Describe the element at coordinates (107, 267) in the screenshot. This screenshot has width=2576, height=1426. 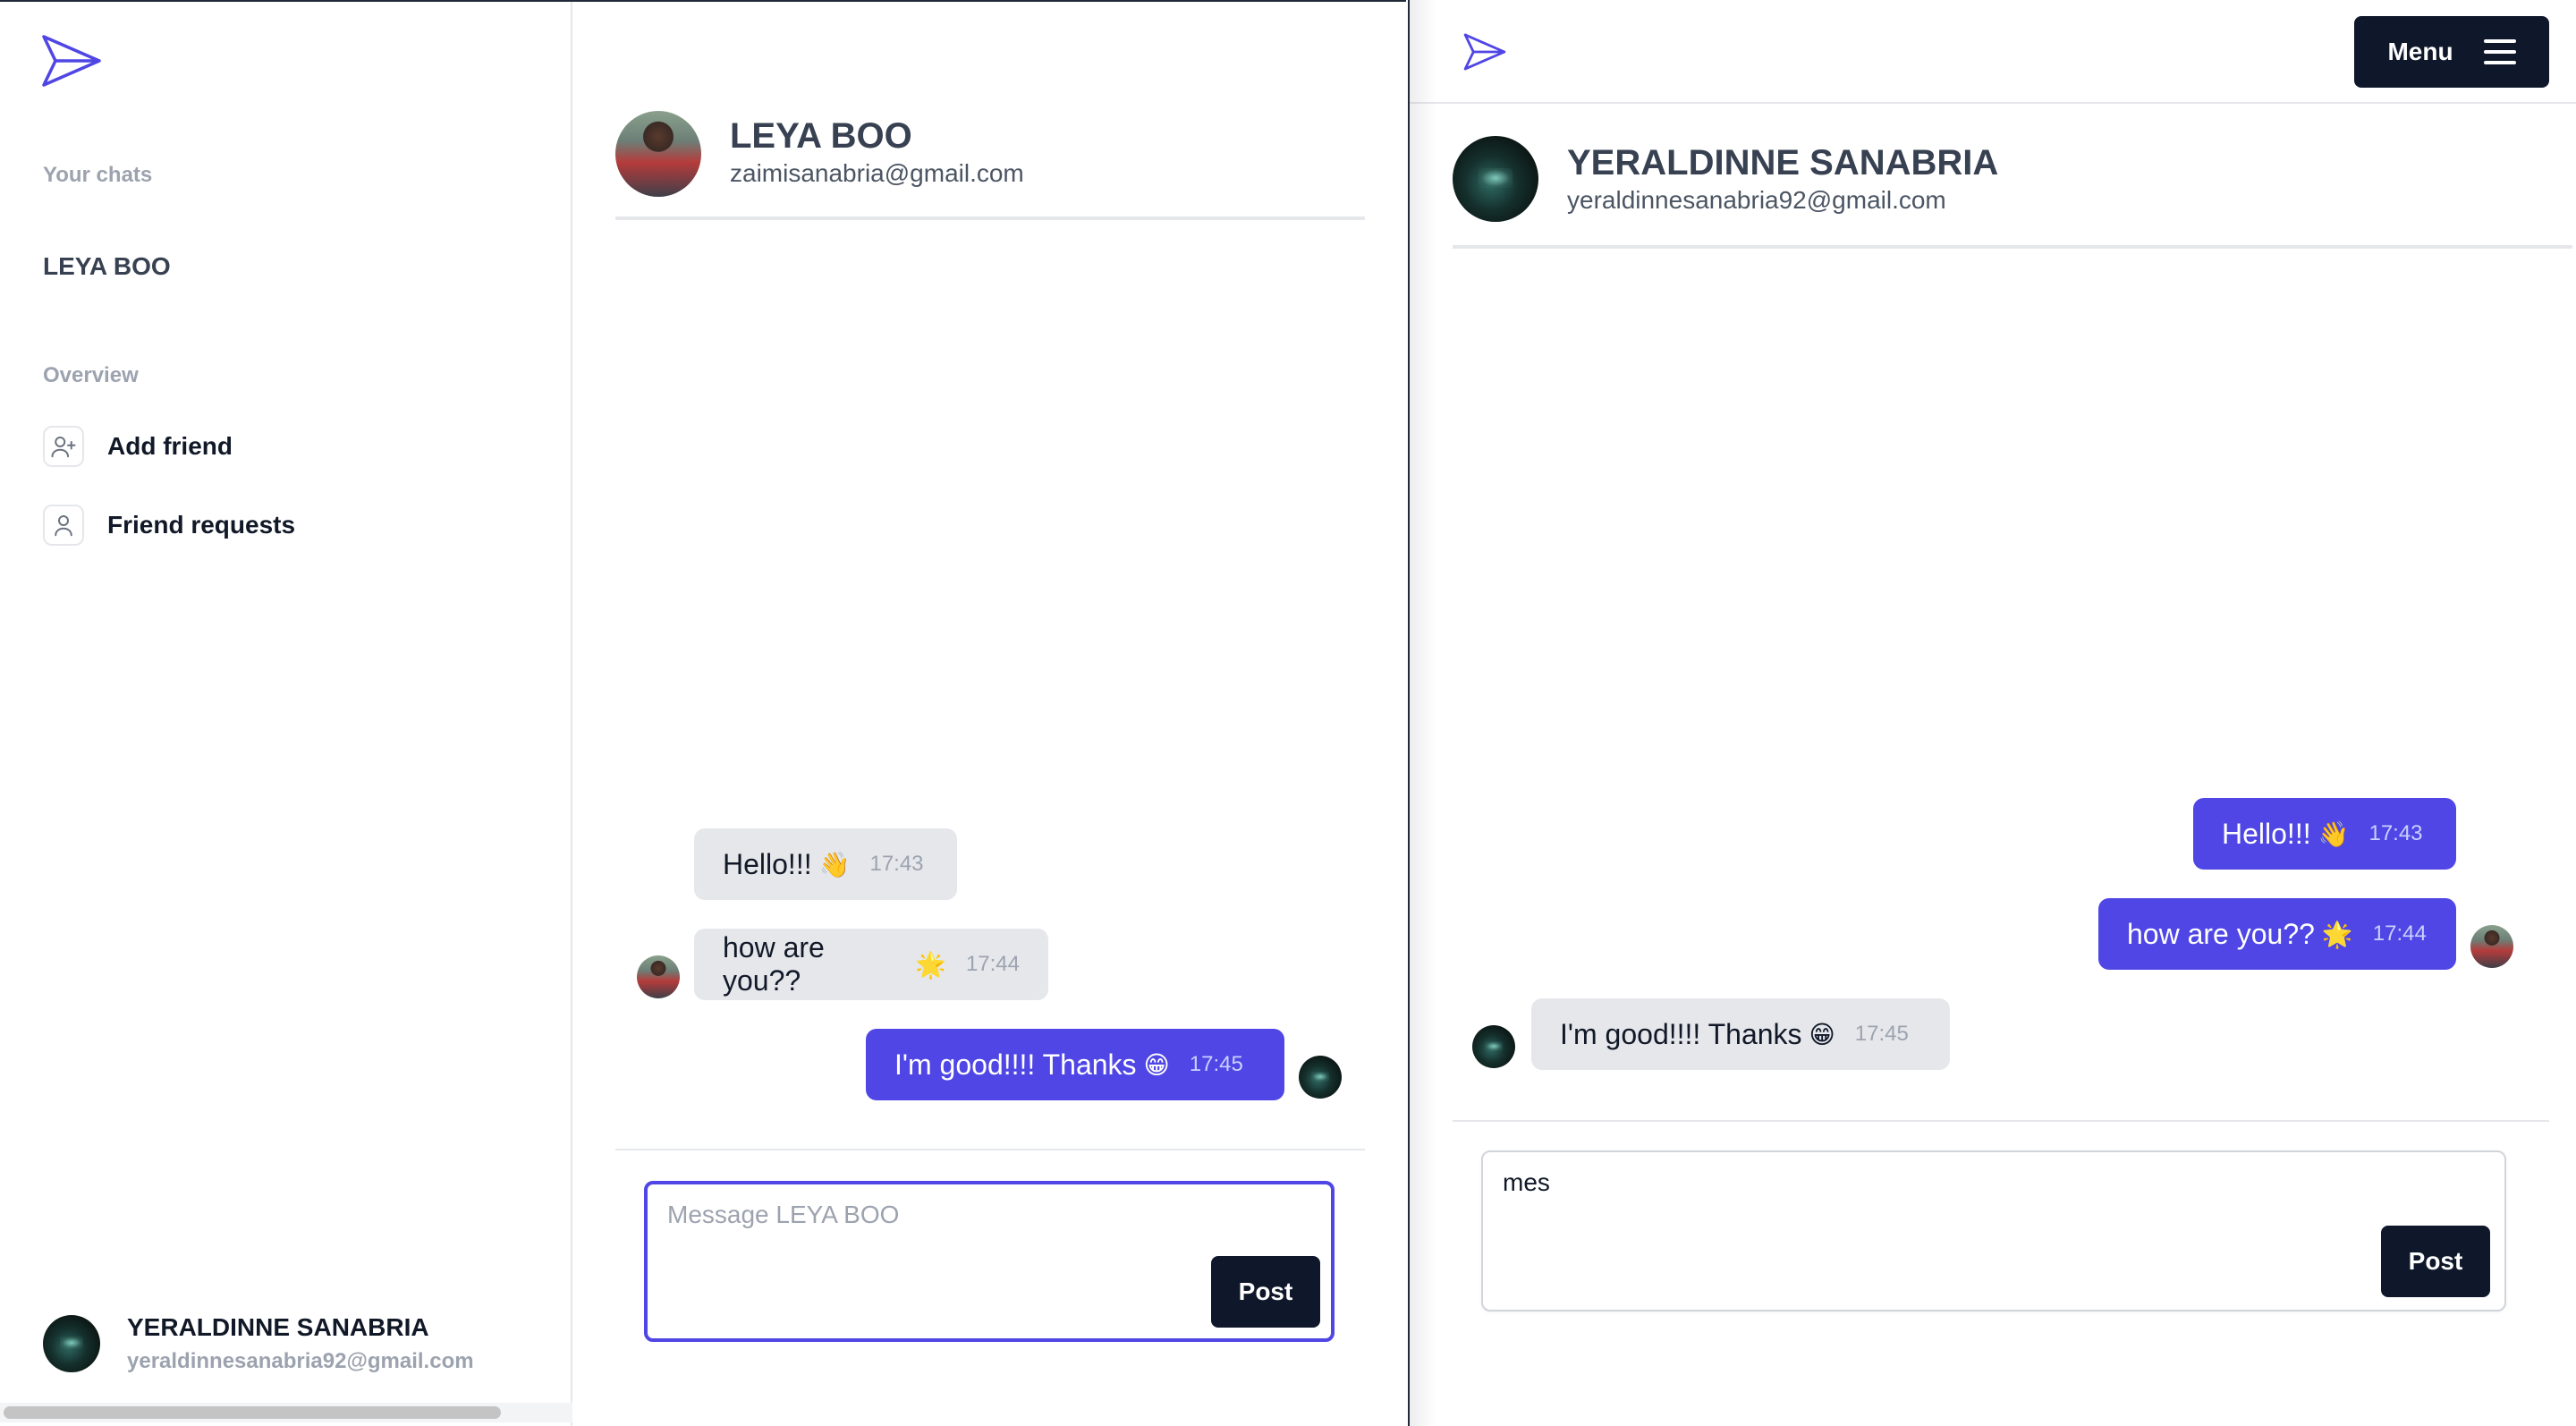
I see `chat-link-leya-boo: LEYA BOO` at that location.